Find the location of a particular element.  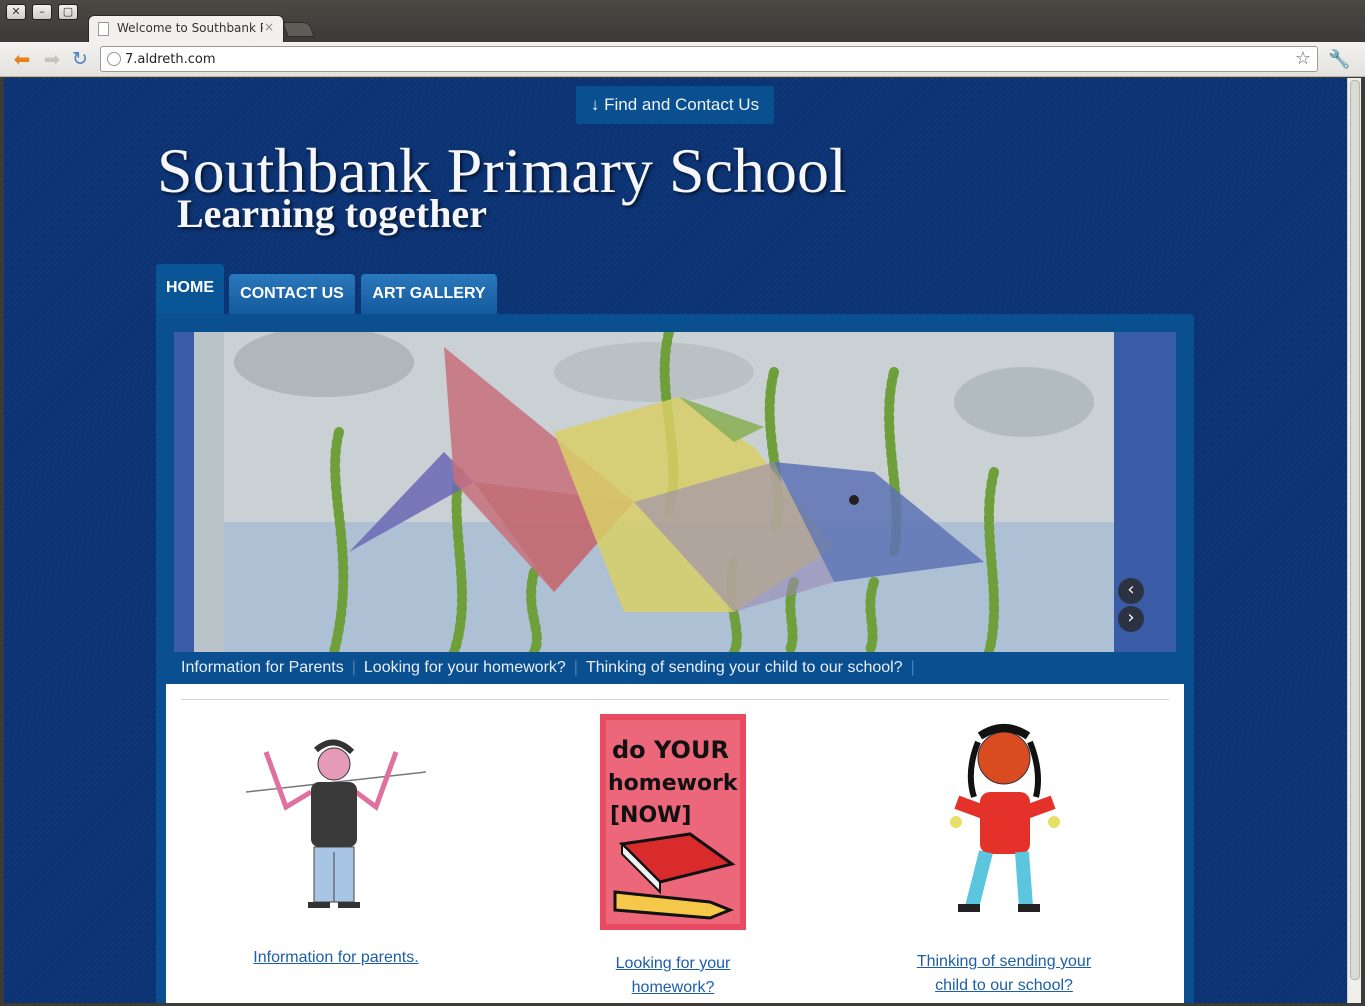

vertical-scrollbar is located at coordinates (1354, 540).